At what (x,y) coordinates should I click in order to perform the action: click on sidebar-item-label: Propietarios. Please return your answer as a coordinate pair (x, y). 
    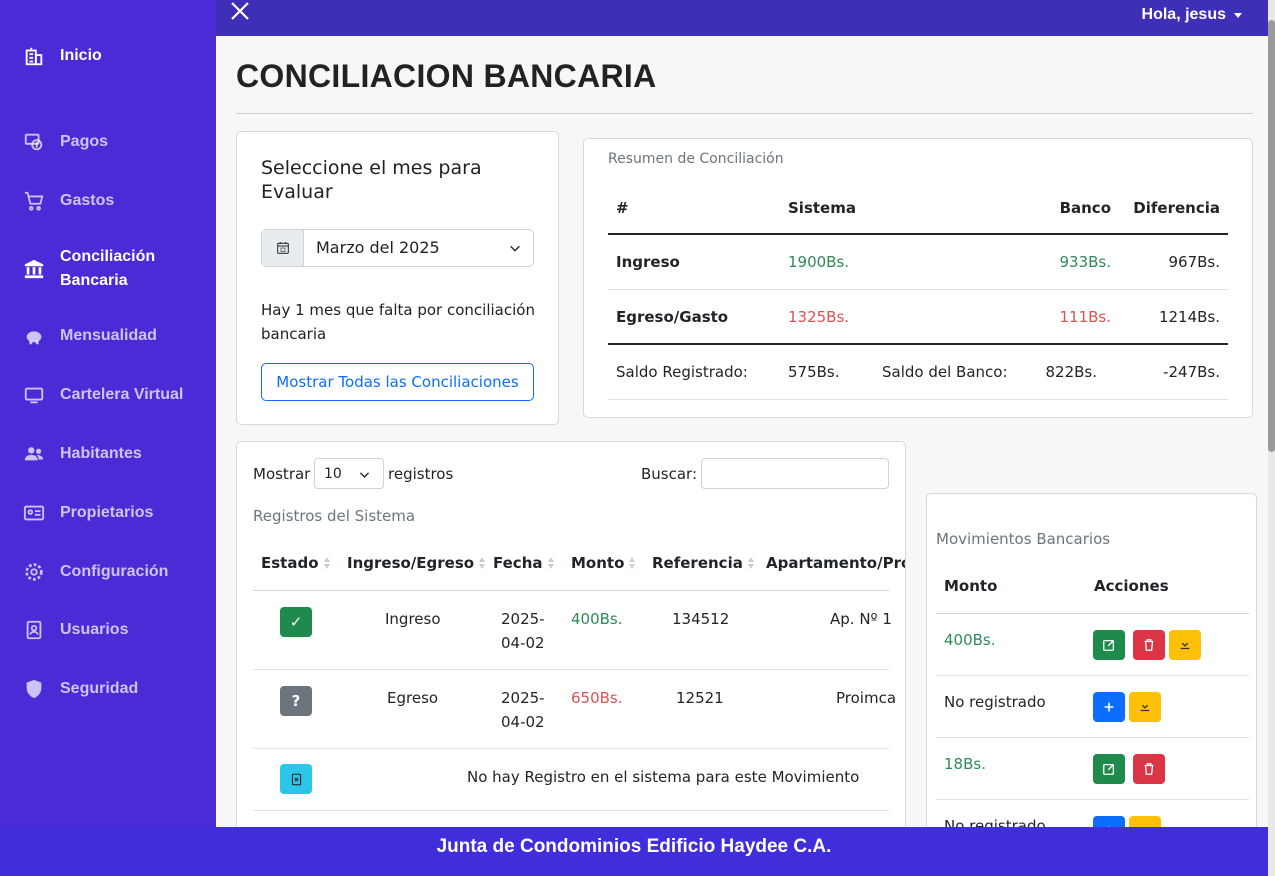
    Looking at the image, I should click on (107, 512).